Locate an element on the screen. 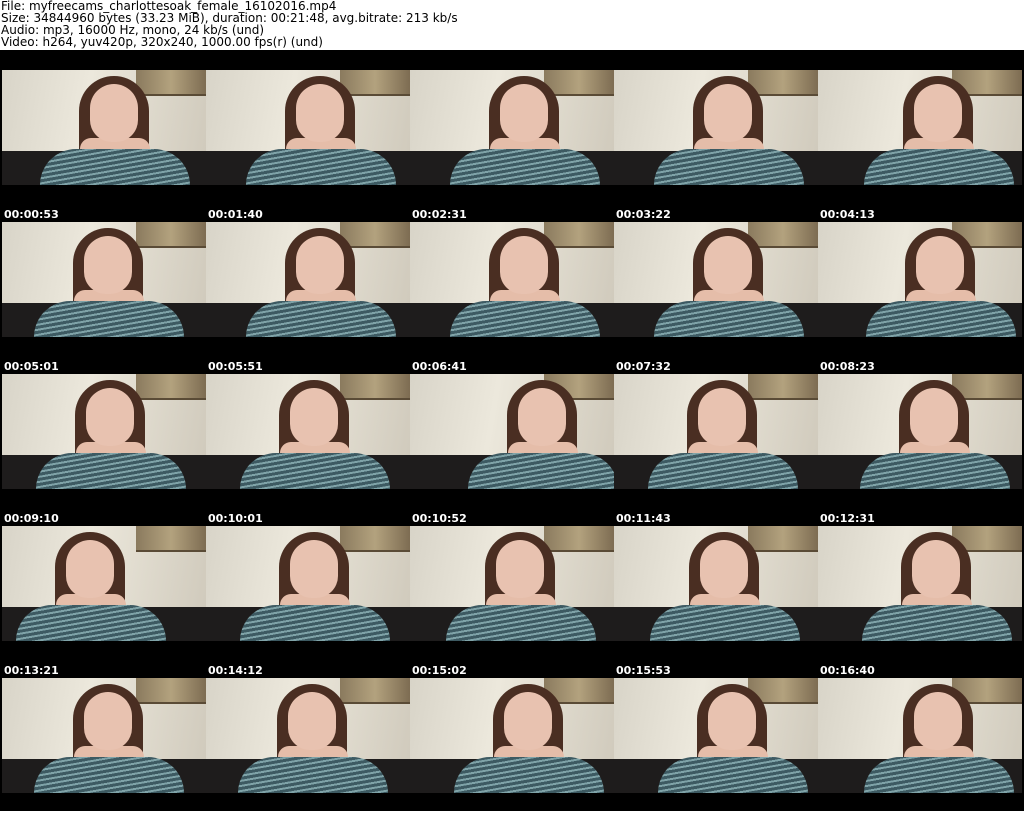 This screenshot has width=1024, height=830. timecode-label: 00:15:53 is located at coordinates (643, 670).